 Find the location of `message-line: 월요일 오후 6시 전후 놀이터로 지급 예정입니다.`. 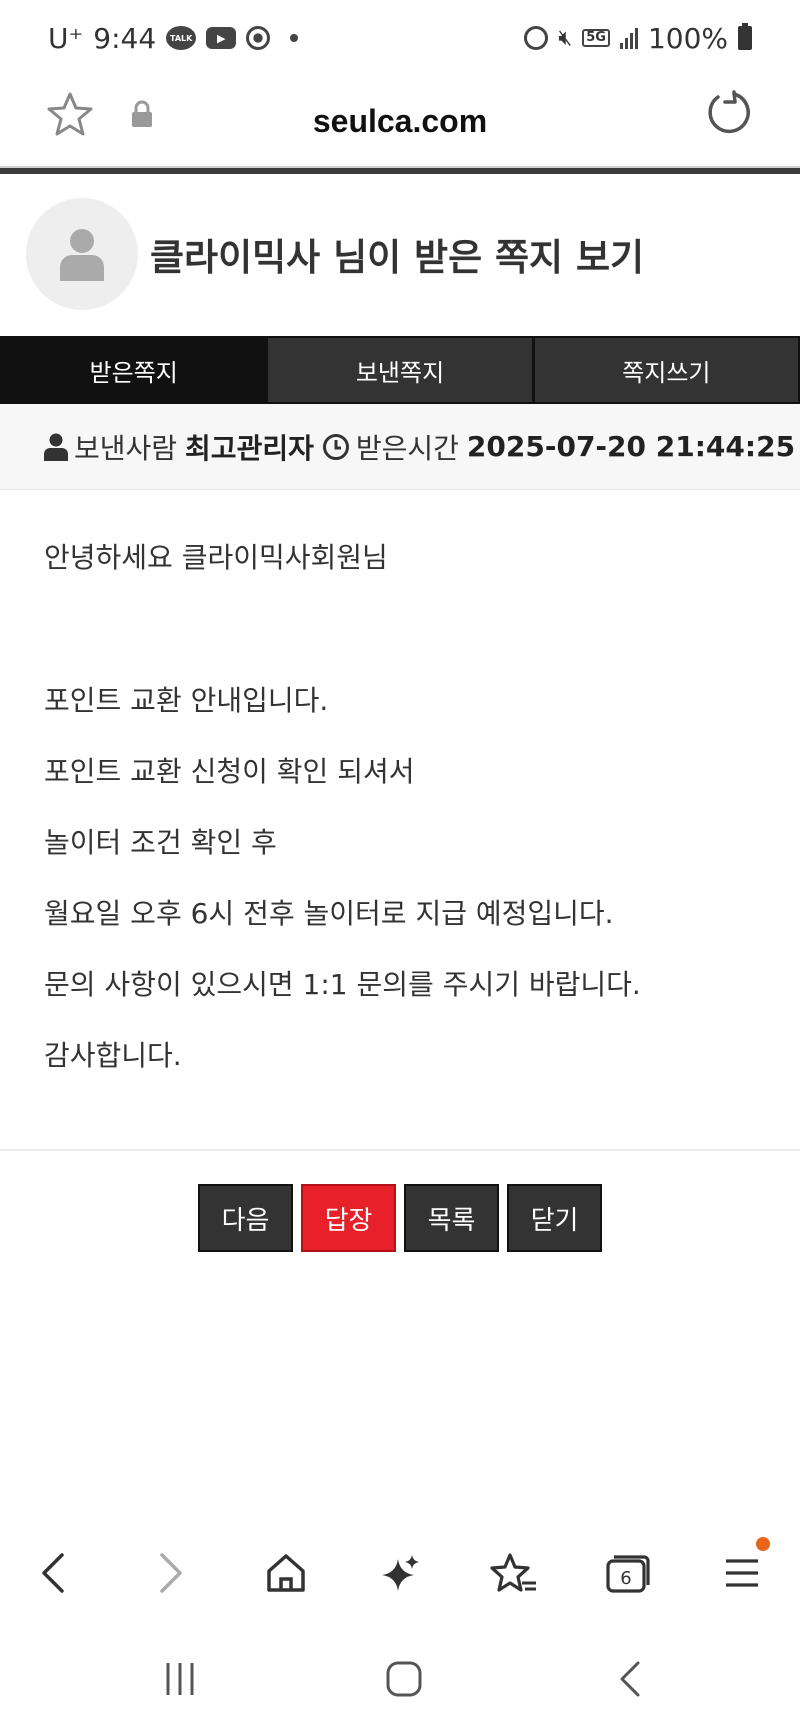

message-line: 월요일 오후 6시 전후 놀이터로 지급 예정입니다. is located at coordinates (329, 913).